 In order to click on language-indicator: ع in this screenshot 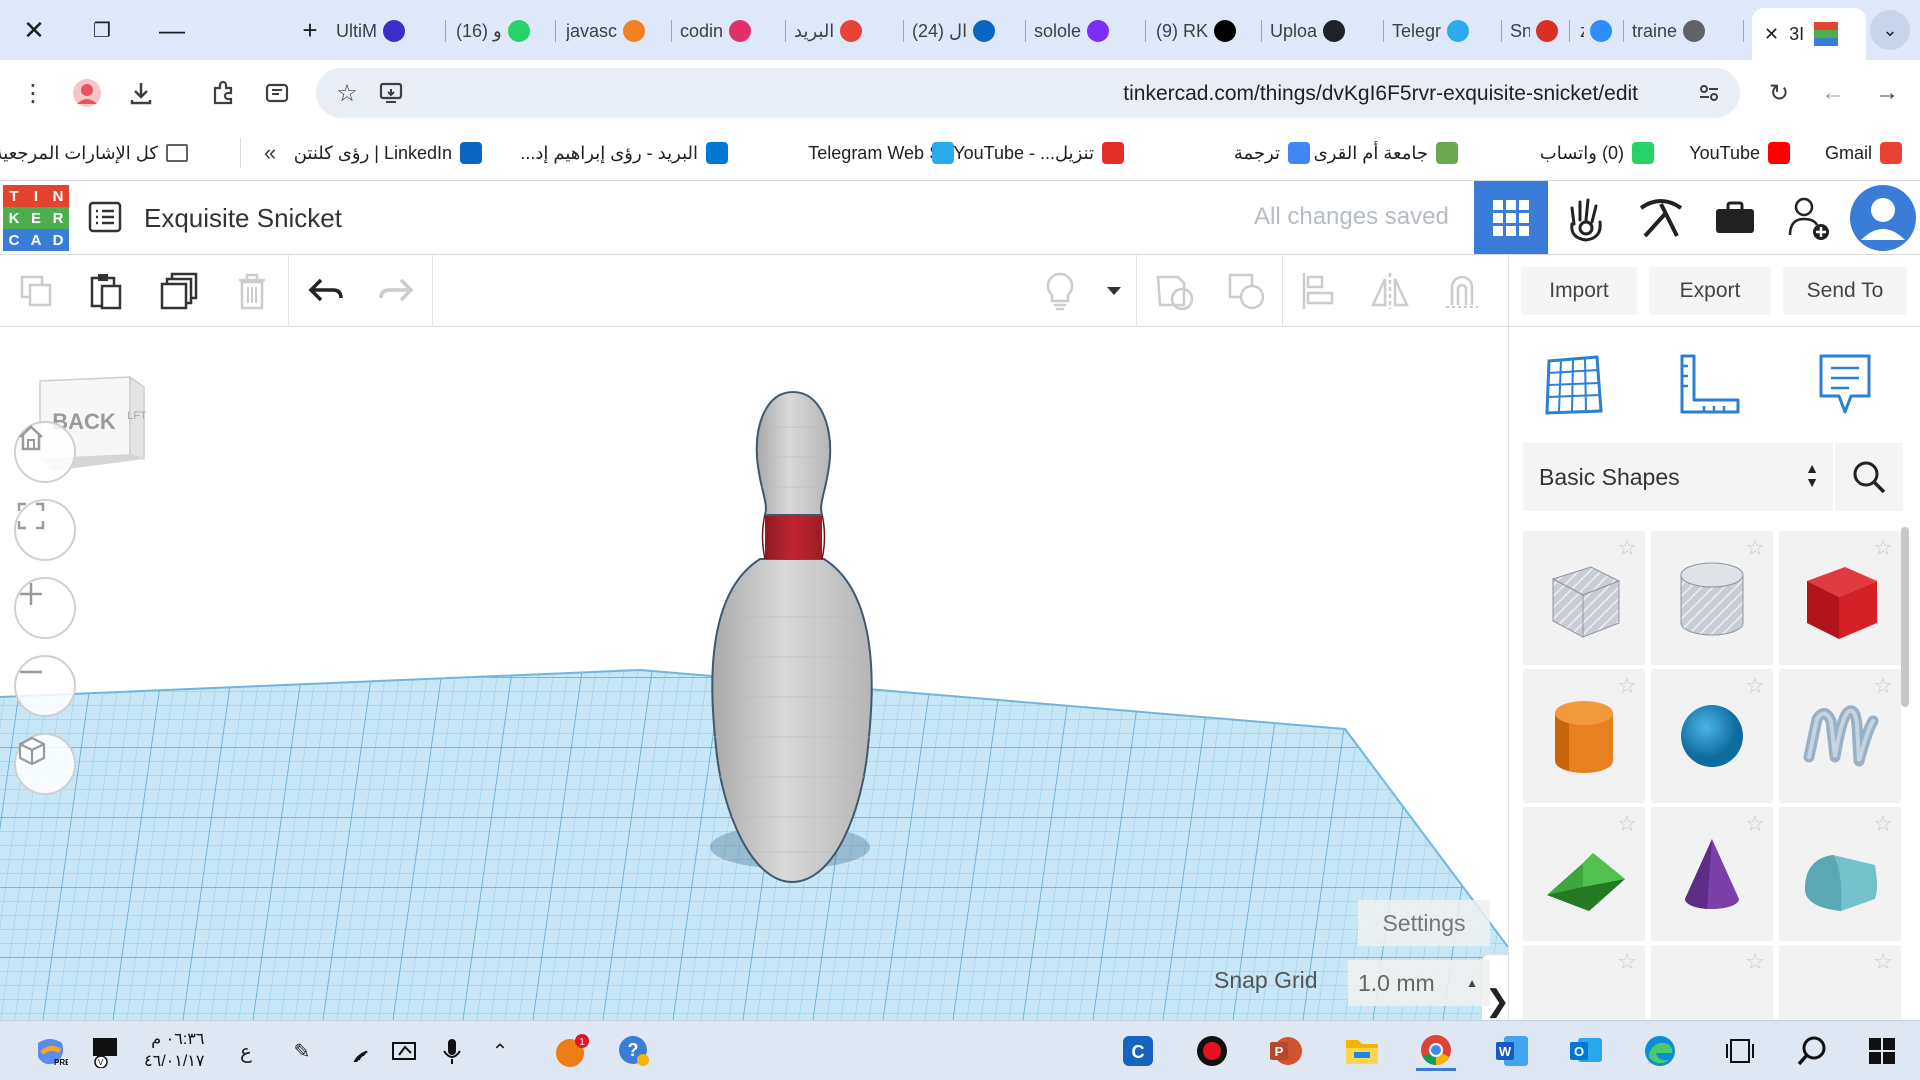, I will do `click(246, 1051)`.